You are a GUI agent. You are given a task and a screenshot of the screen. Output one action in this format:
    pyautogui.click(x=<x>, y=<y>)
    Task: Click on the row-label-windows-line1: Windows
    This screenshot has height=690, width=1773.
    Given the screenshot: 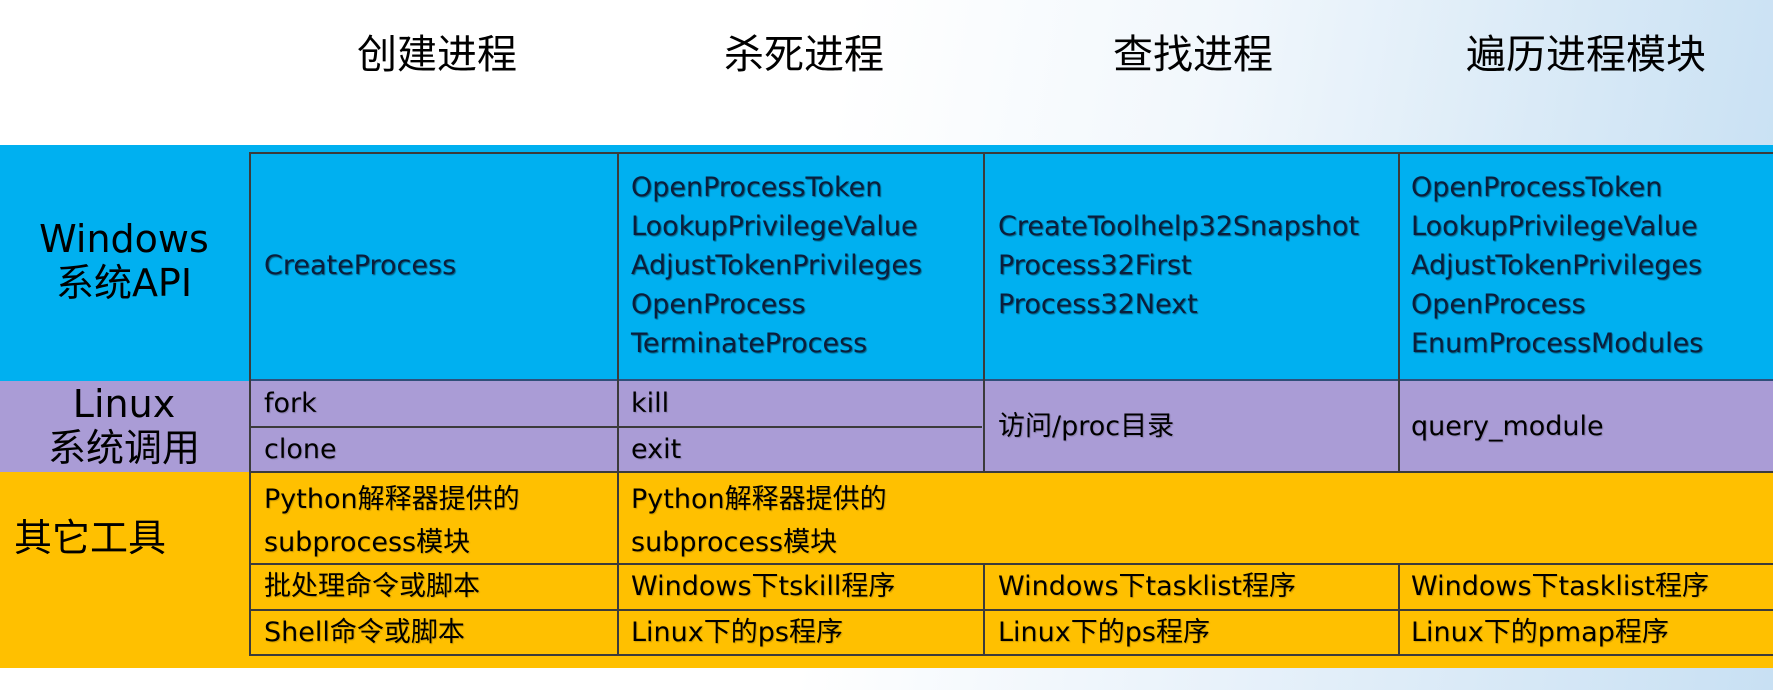 What is the action you would take?
    pyautogui.click(x=124, y=239)
    